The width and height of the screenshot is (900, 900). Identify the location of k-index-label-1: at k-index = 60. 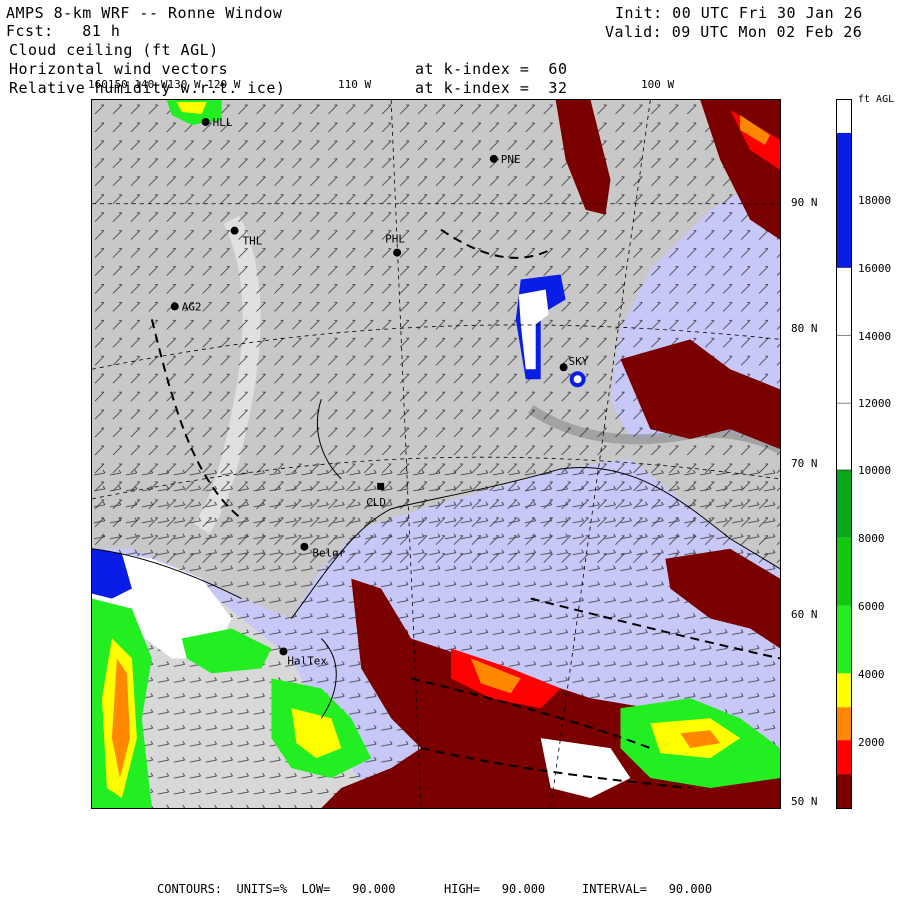
(491, 69).